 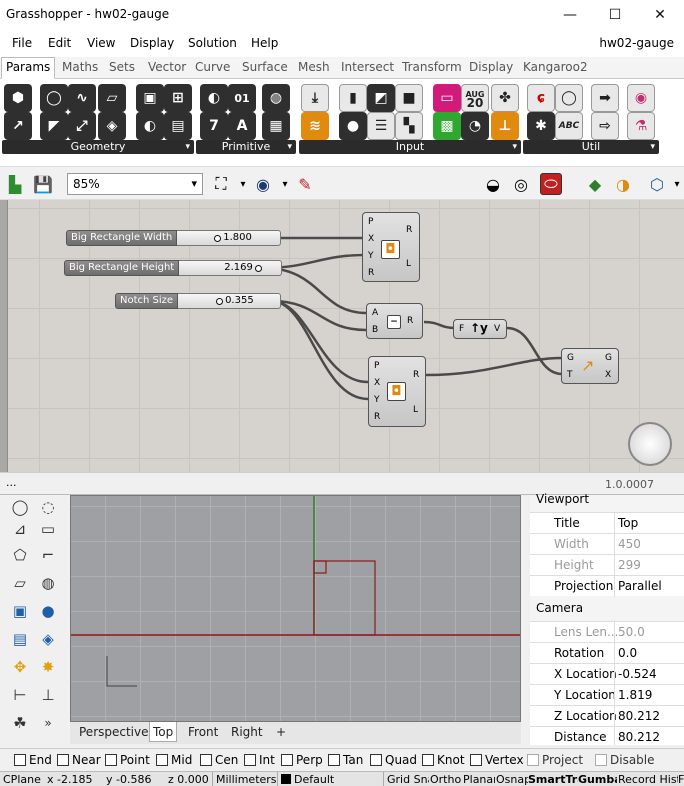 I want to click on box-tool-icon: ▣, so click(x=20, y=611).